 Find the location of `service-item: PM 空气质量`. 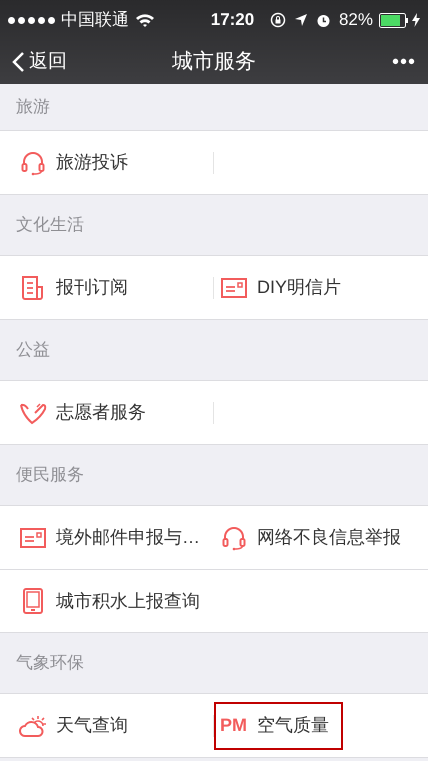

service-item: PM 空气质量 is located at coordinates (278, 726).